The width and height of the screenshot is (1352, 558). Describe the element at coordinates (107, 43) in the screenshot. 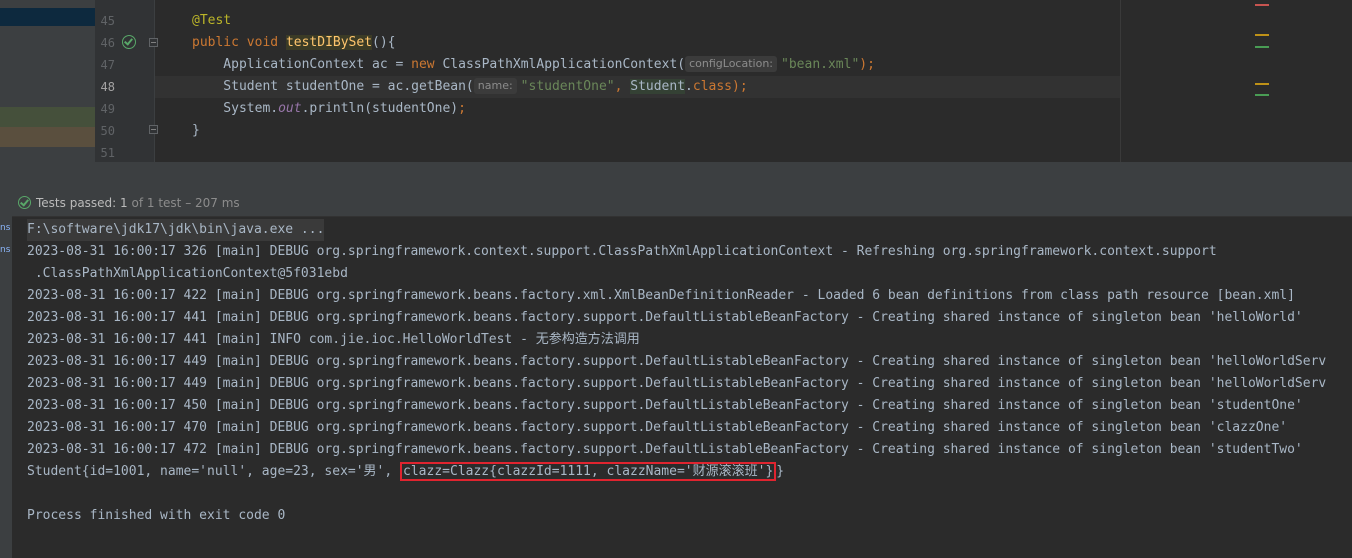

I see `line-number: 46` at that location.